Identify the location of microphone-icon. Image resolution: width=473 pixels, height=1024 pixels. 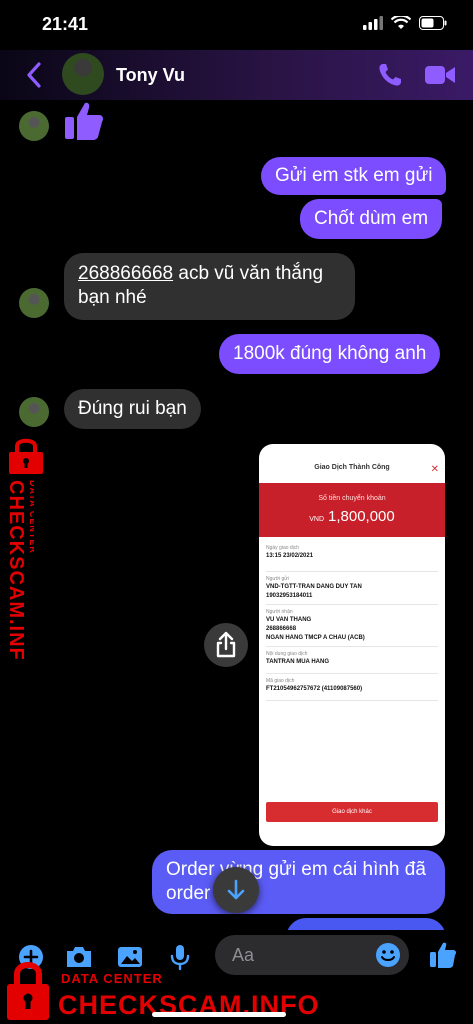
(180, 957).